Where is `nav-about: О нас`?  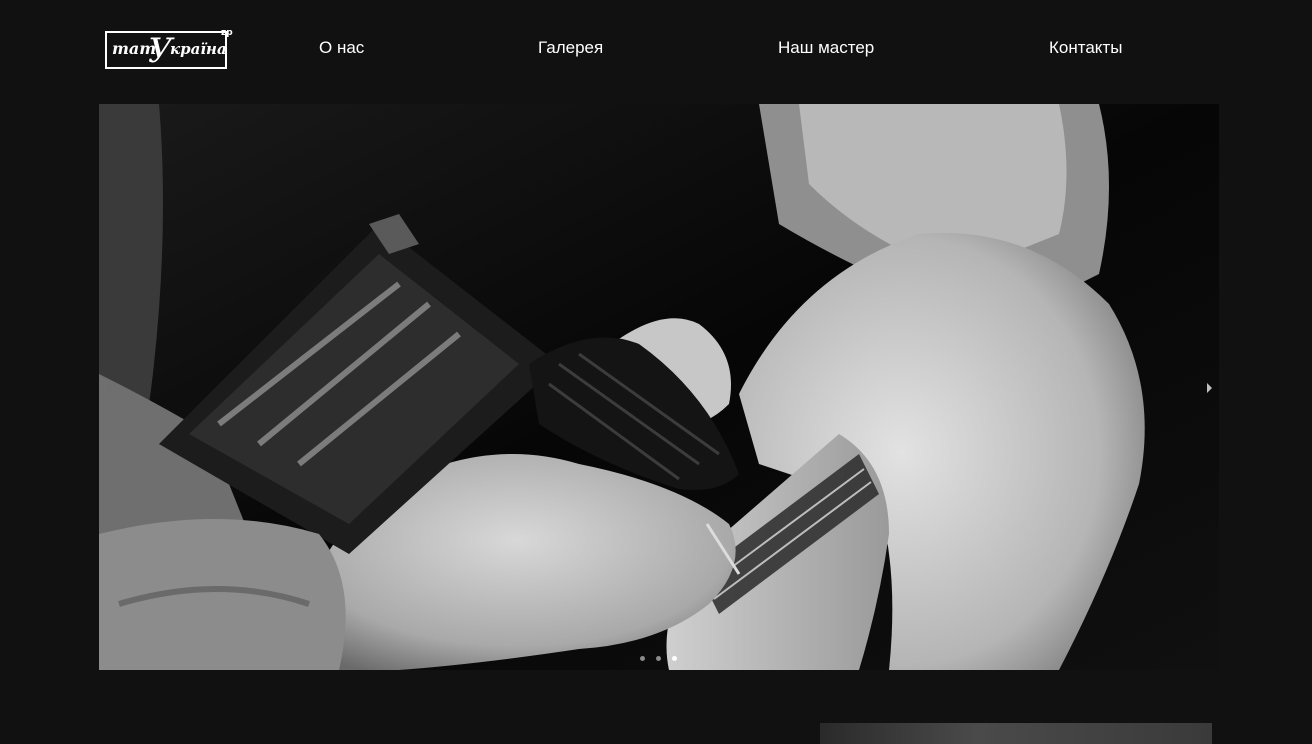 nav-about: О нас is located at coordinates (341, 48).